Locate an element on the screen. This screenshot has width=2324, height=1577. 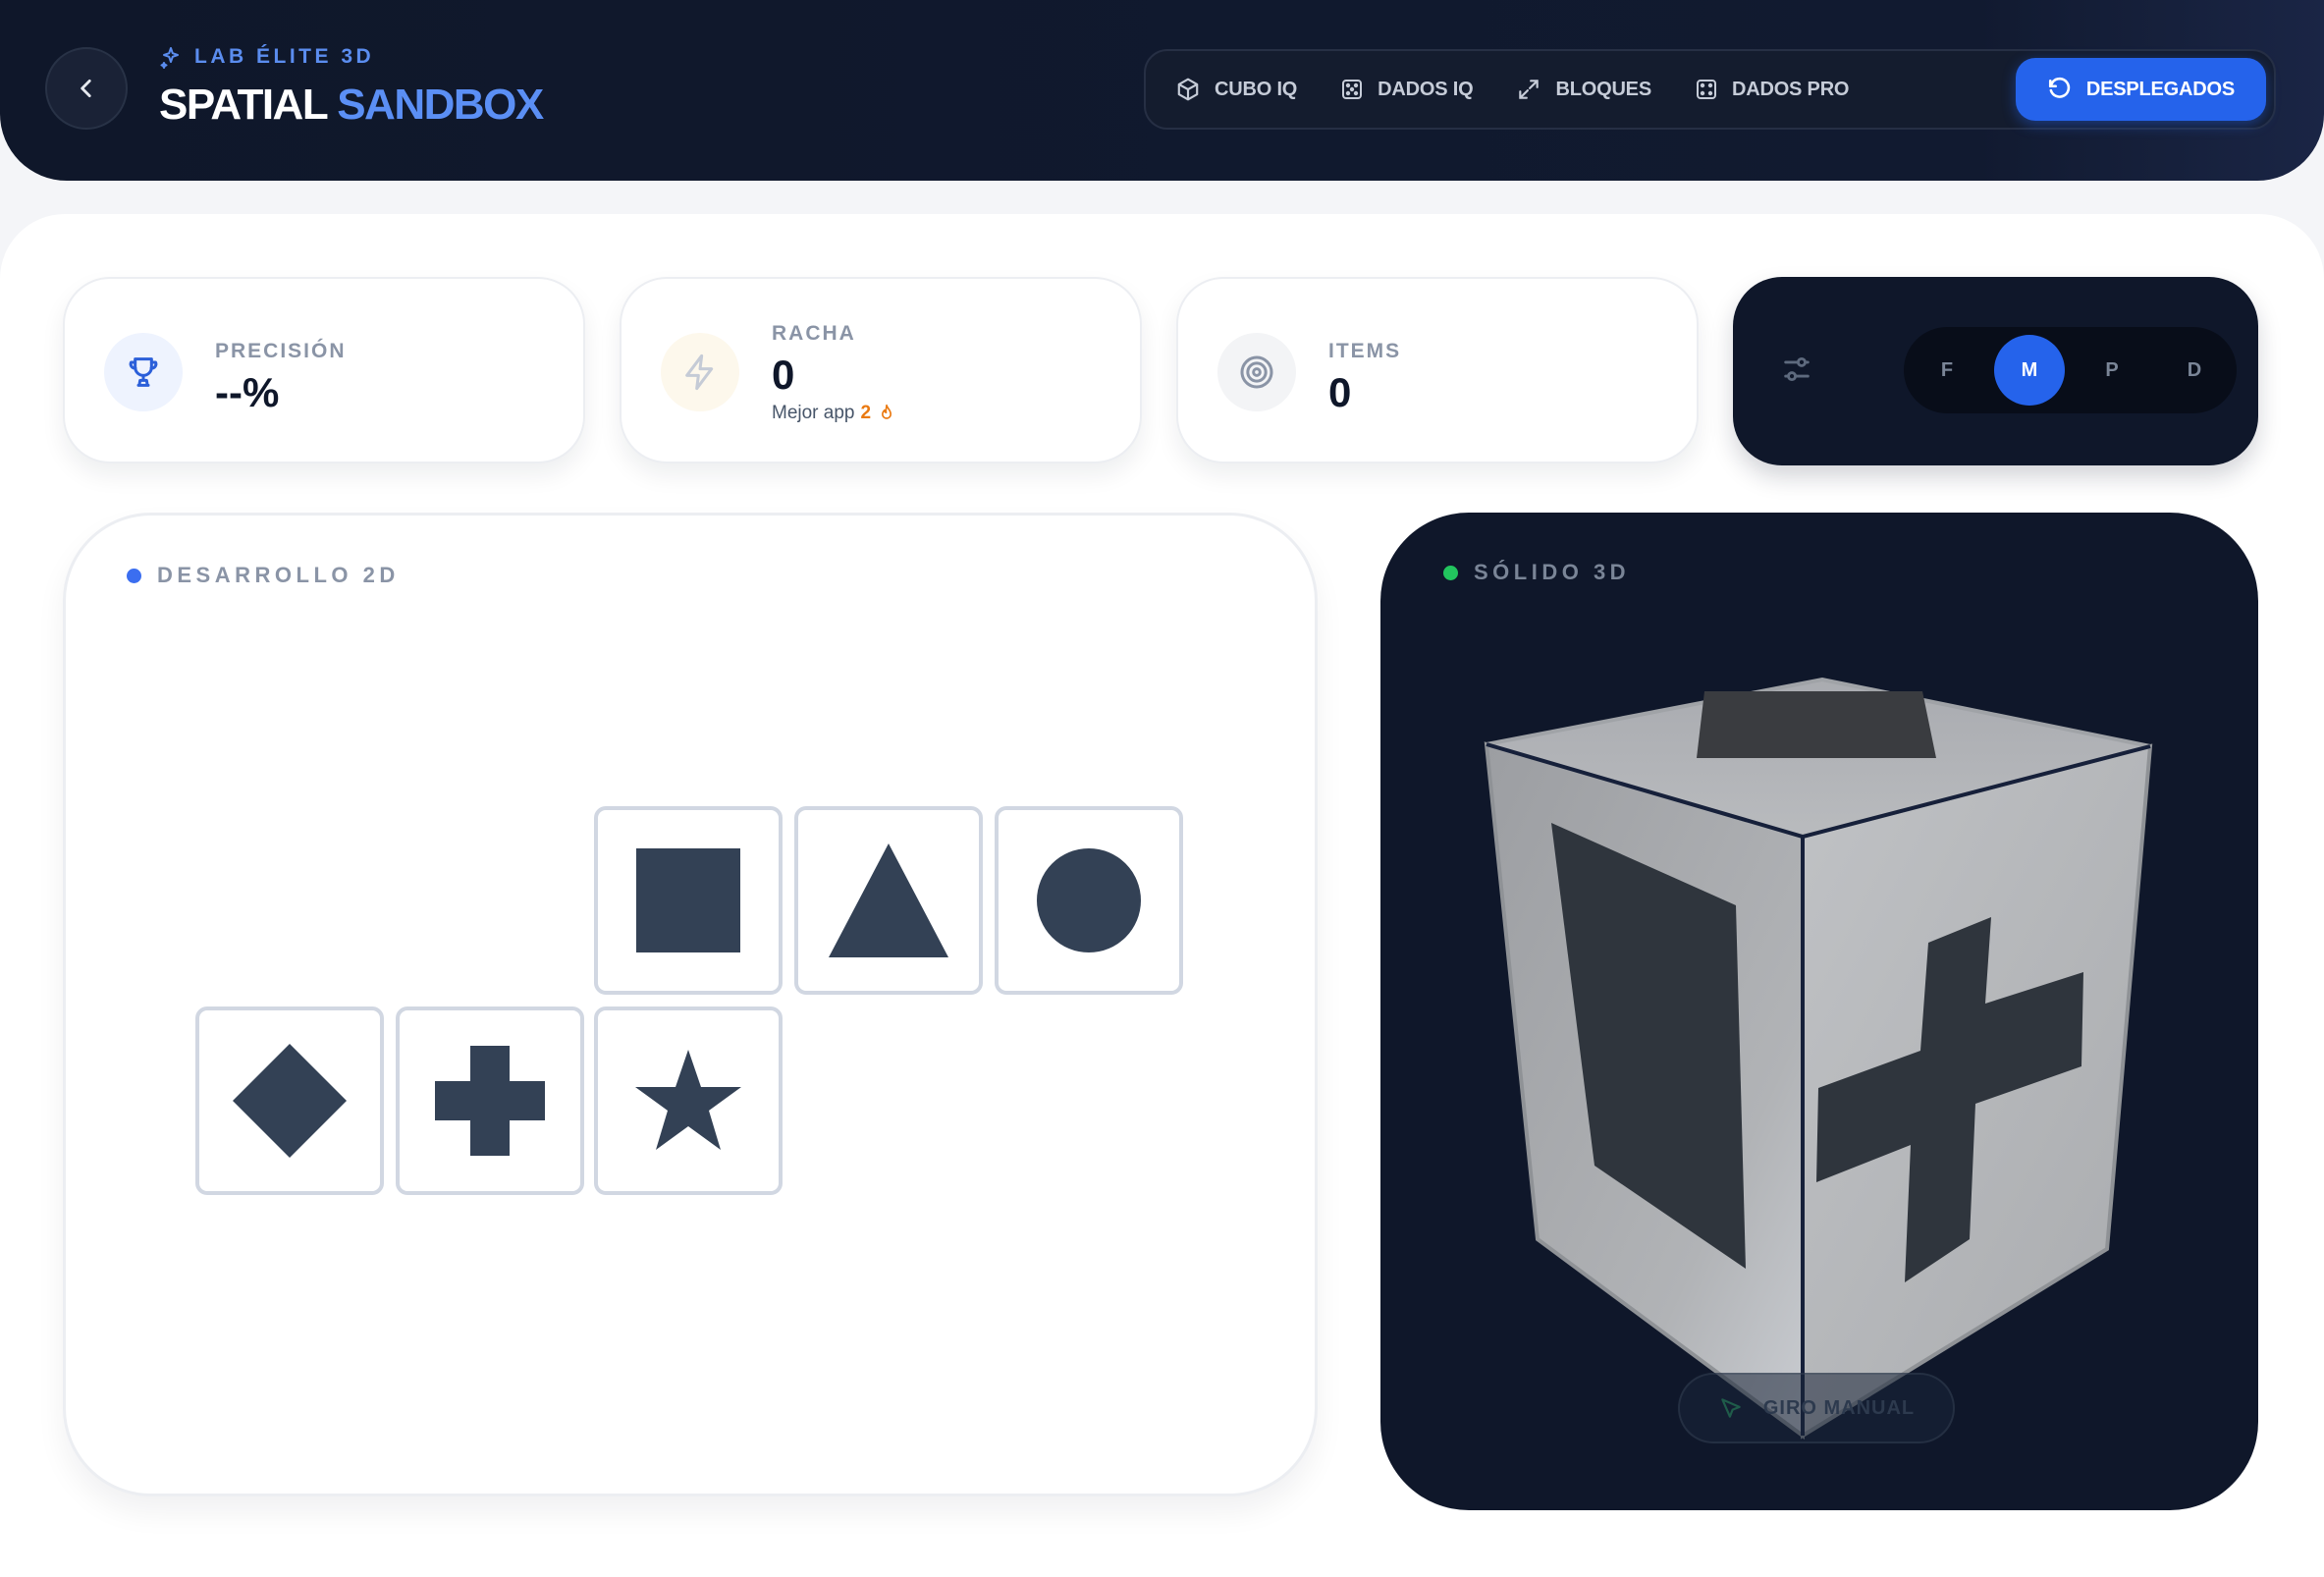
items-card: ITEMS 0 is located at coordinates (1437, 370).